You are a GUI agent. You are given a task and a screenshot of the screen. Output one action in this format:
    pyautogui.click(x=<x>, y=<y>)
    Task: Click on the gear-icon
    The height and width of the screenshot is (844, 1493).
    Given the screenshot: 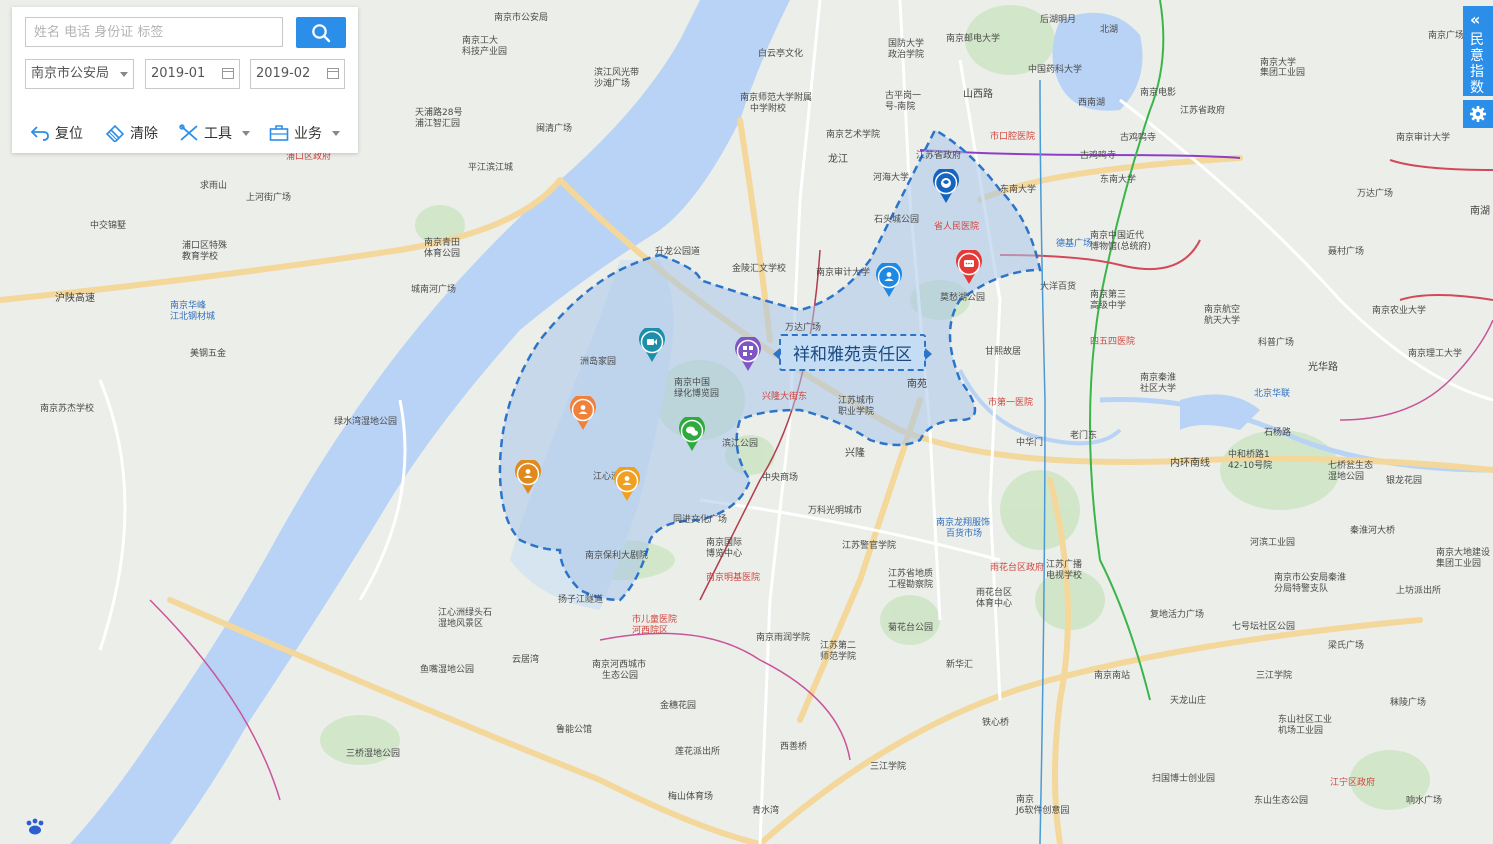 What is the action you would take?
    pyautogui.click(x=1478, y=114)
    